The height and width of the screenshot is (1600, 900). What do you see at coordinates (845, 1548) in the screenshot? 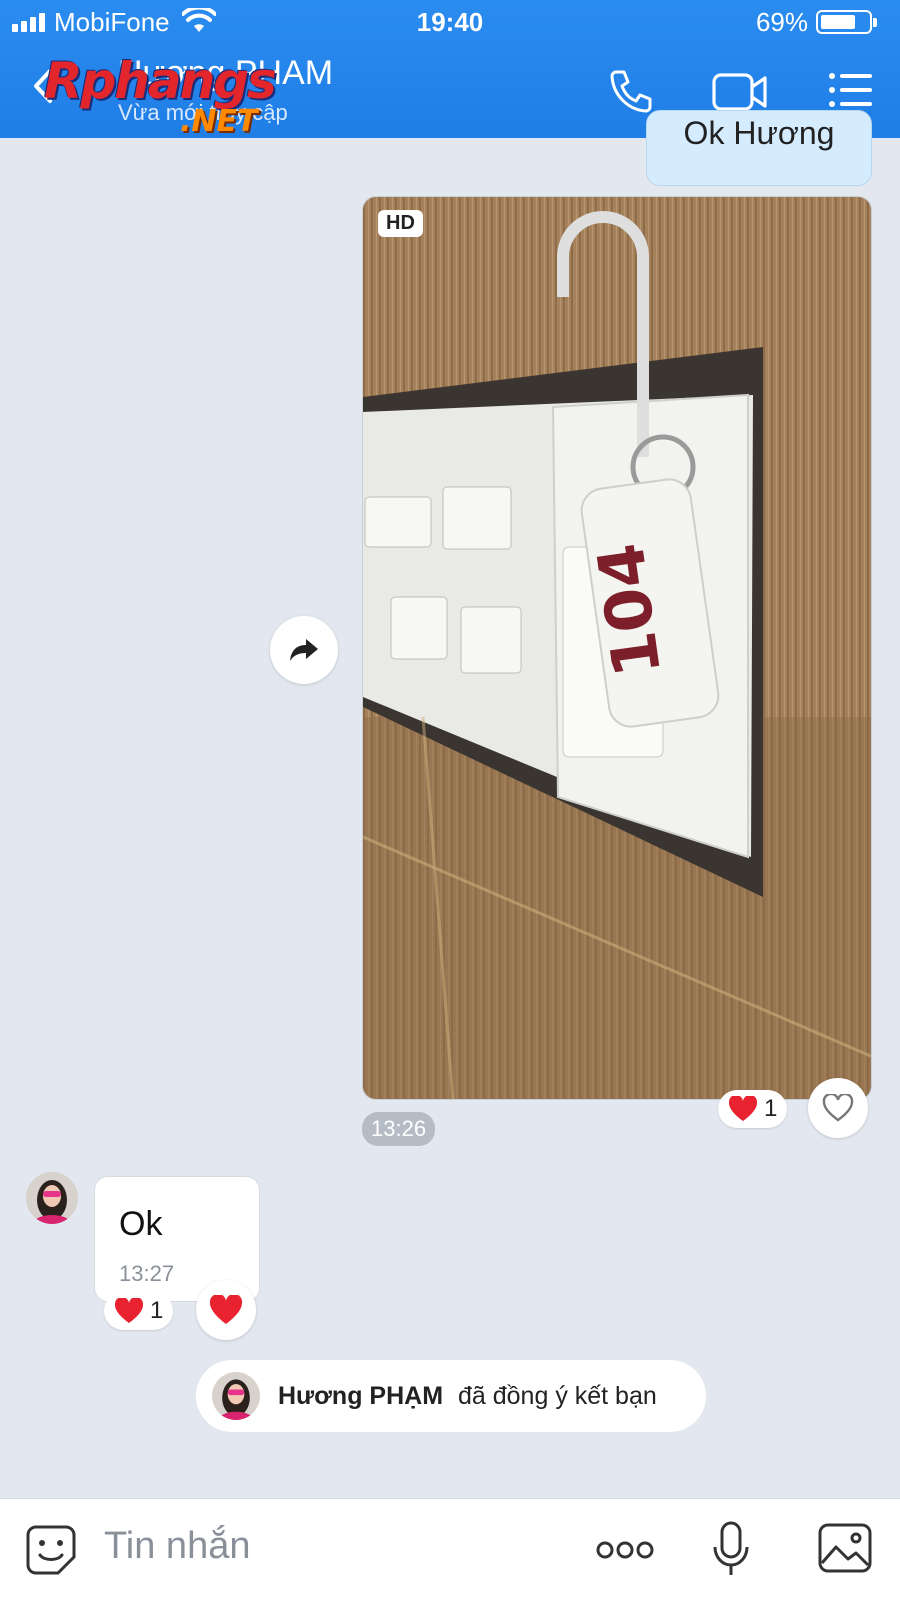
I see `gallery-icon` at bounding box center [845, 1548].